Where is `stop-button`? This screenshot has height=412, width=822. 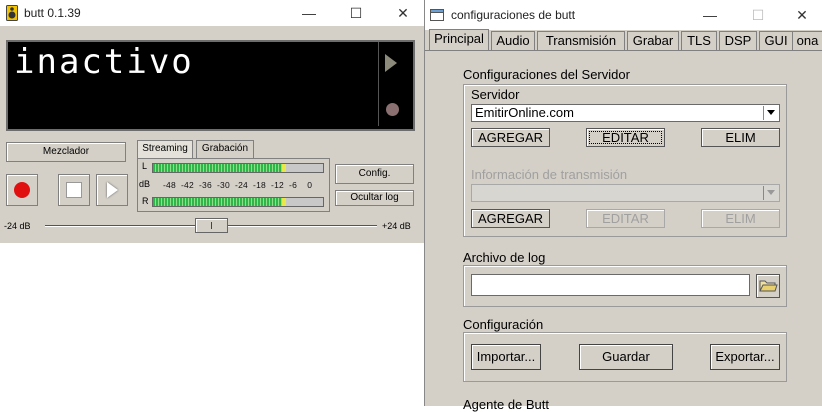
stop-button is located at coordinates (74, 190).